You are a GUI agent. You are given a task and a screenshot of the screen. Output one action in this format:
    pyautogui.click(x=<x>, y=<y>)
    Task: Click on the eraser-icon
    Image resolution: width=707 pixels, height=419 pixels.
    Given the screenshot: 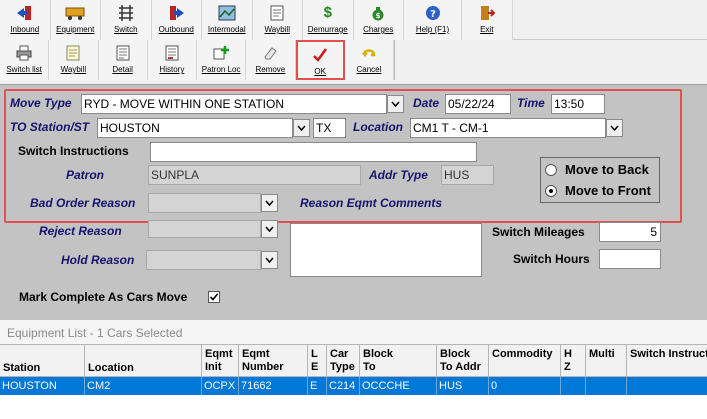 What is the action you would take?
    pyautogui.click(x=270, y=53)
    